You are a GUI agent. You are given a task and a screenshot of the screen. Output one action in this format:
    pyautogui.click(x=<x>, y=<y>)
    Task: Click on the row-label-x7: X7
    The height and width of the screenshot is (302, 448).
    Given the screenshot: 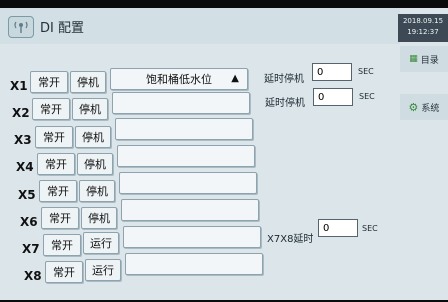 What is the action you would take?
    pyautogui.click(x=31, y=249)
    